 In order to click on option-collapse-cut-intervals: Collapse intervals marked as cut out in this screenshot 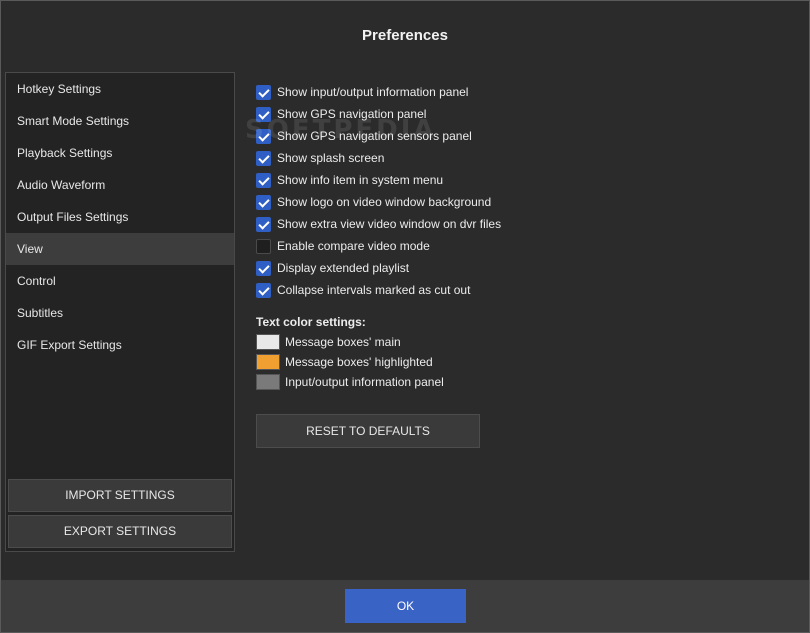, I will do `click(406, 290)`.